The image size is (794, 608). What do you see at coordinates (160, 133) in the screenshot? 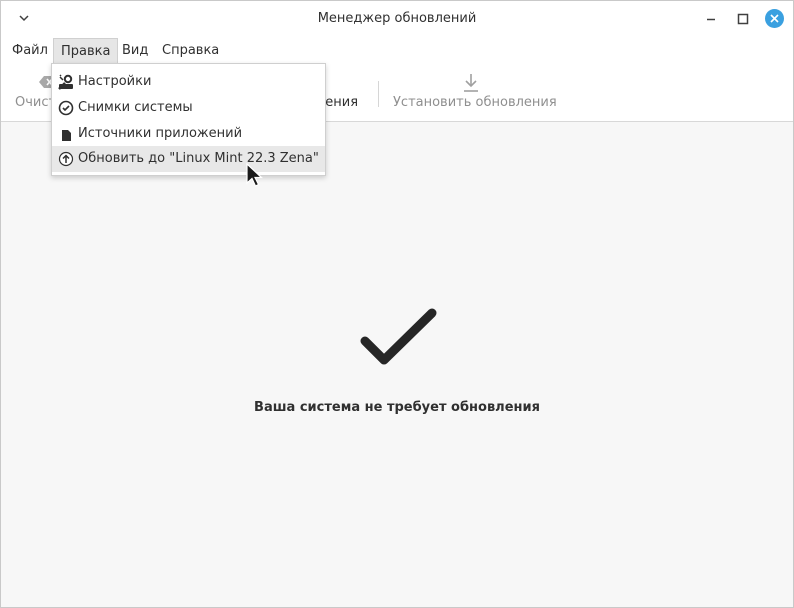
I see `menu-item-label: Источники приложений` at bounding box center [160, 133].